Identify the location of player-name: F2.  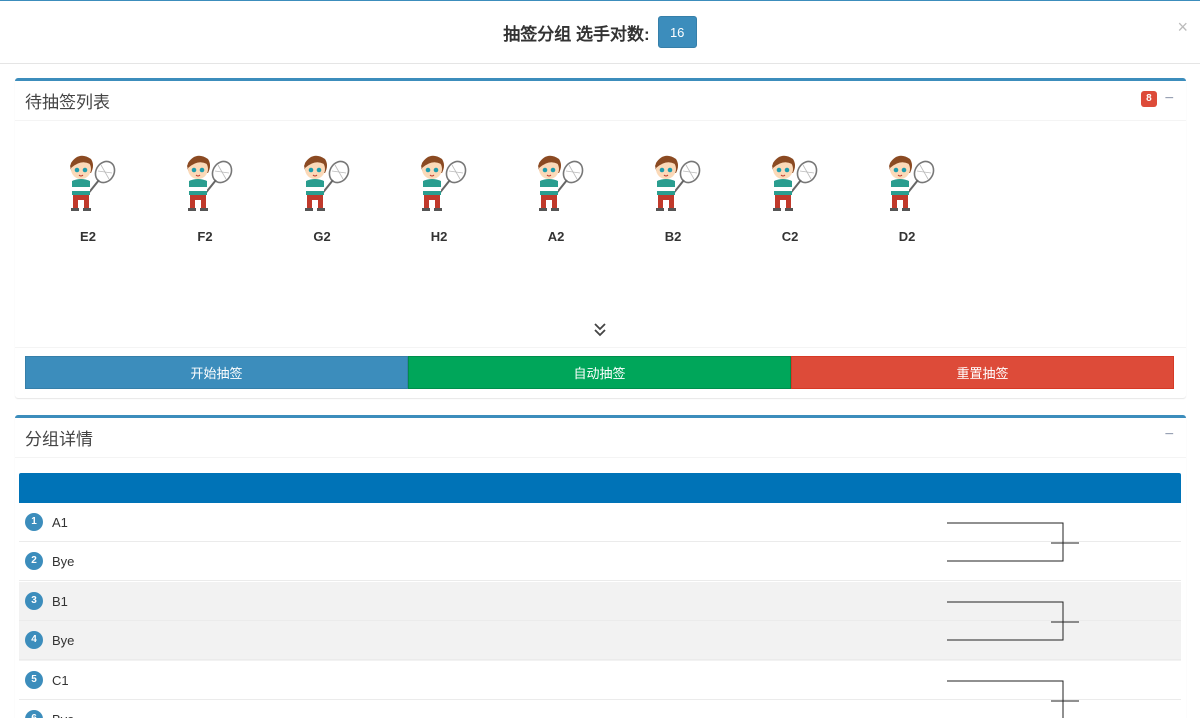
(205, 236).